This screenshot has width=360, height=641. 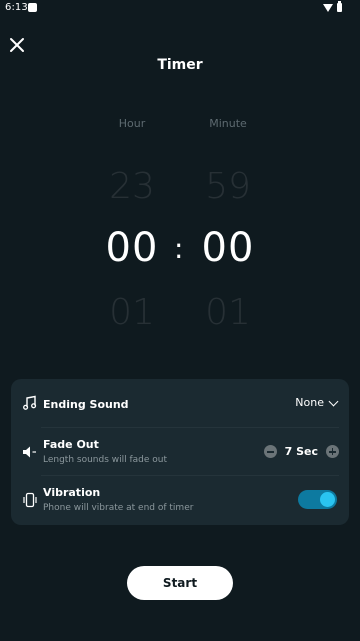 What do you see at coordinates (228, 186) in the screenshot?
I see `minute-prev-value: 59` at bounding box center [228, 186].